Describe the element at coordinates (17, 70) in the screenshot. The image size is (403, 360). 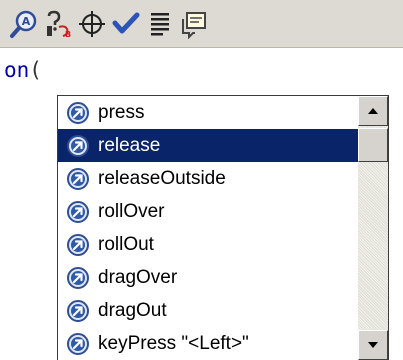
I see `code-keyword: on` at that location.